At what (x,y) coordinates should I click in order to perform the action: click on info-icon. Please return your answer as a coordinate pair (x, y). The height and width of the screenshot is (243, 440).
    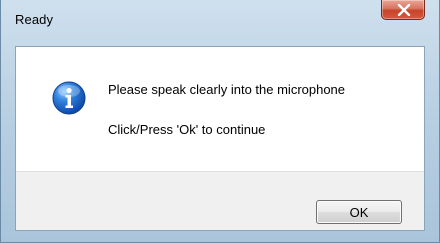
    Looking at the image, I should click on (69, 98).